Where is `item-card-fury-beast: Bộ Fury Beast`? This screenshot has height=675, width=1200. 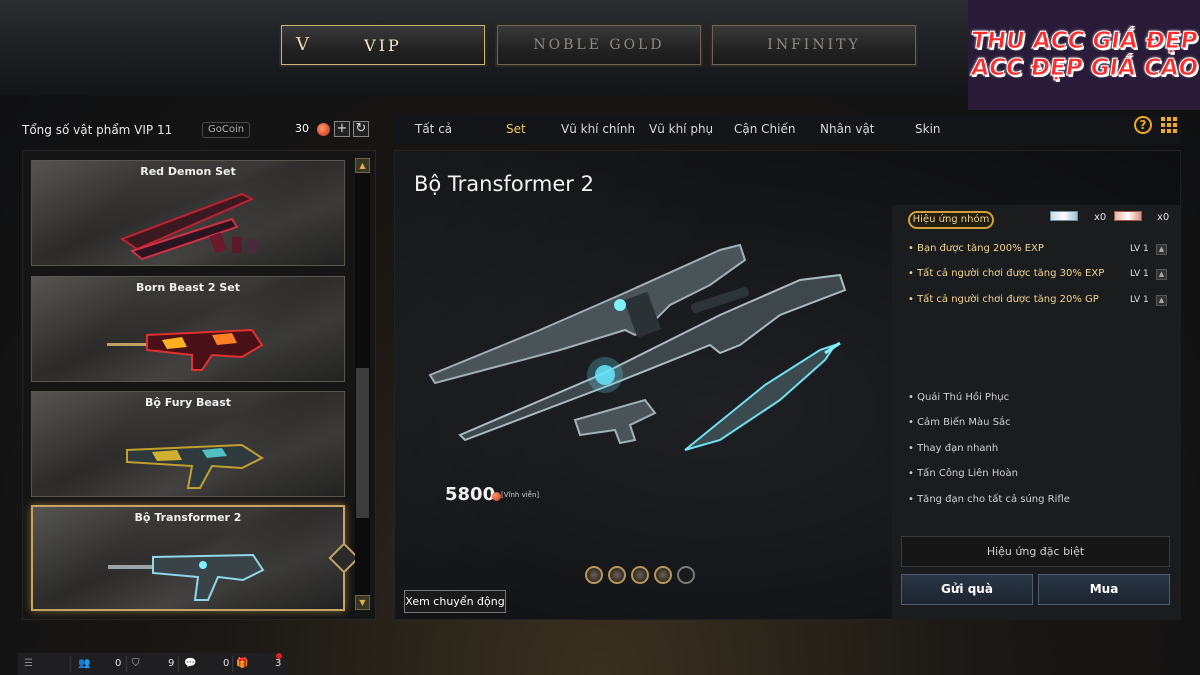 item-card-fury-beast: Bộ Fury Beast is located at coordinates (188, 444).